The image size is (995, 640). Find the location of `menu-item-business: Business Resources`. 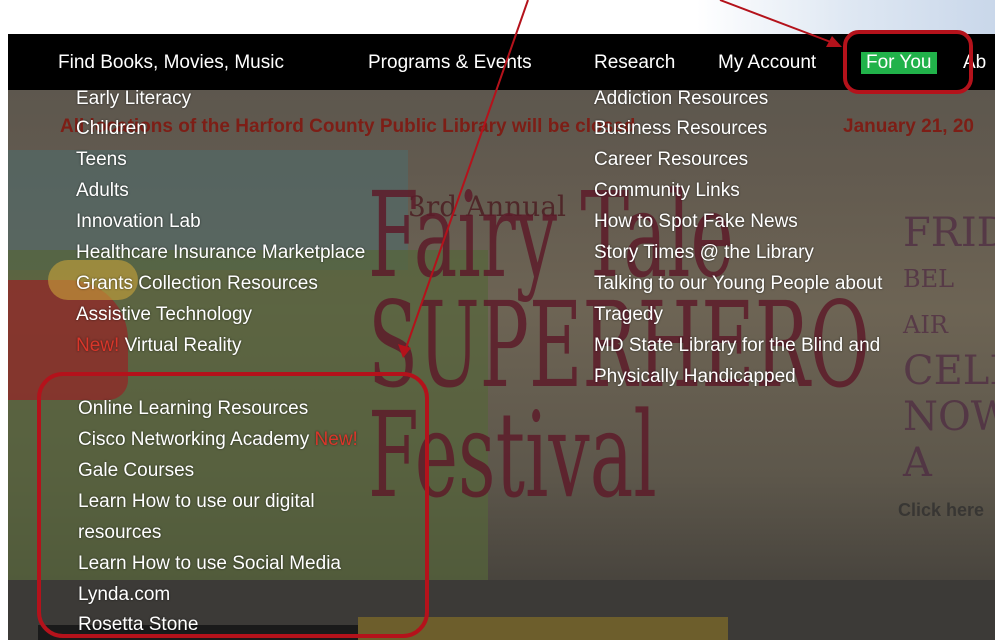

menu-item-business: Business Resources is located at coordinates (680, 129).